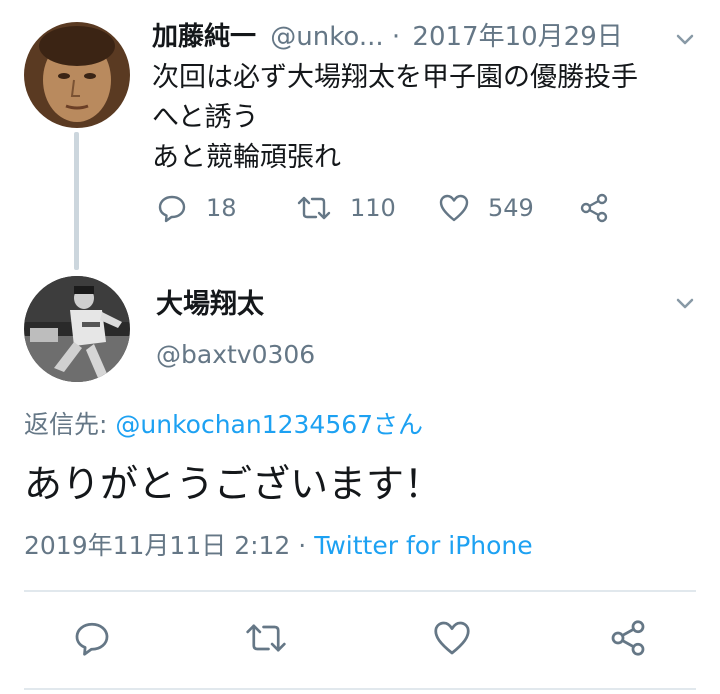  I want to click on tweet1-text: 次回は必ず大場翔太を甲子園の優勝投手 へと誘う あと競輪頑張れ, so click(426, 118).